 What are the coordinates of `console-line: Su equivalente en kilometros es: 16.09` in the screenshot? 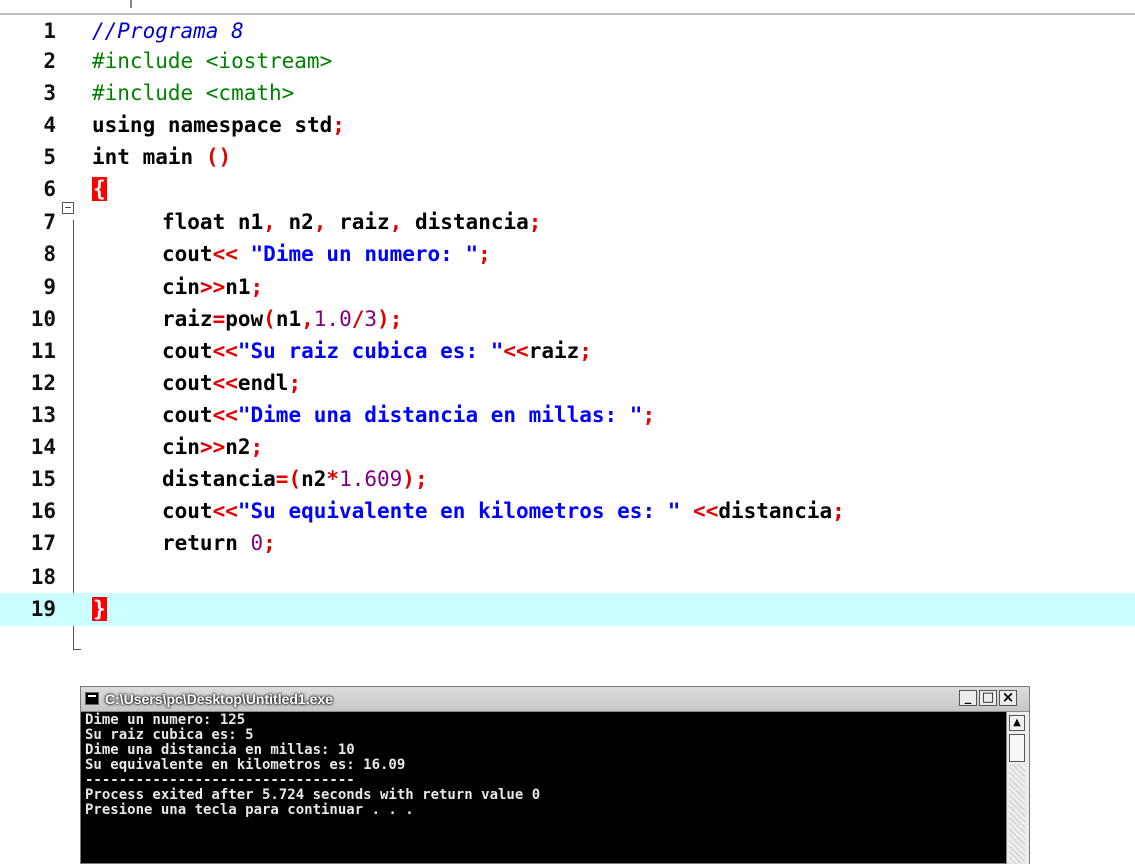 It's located at (245, 765).